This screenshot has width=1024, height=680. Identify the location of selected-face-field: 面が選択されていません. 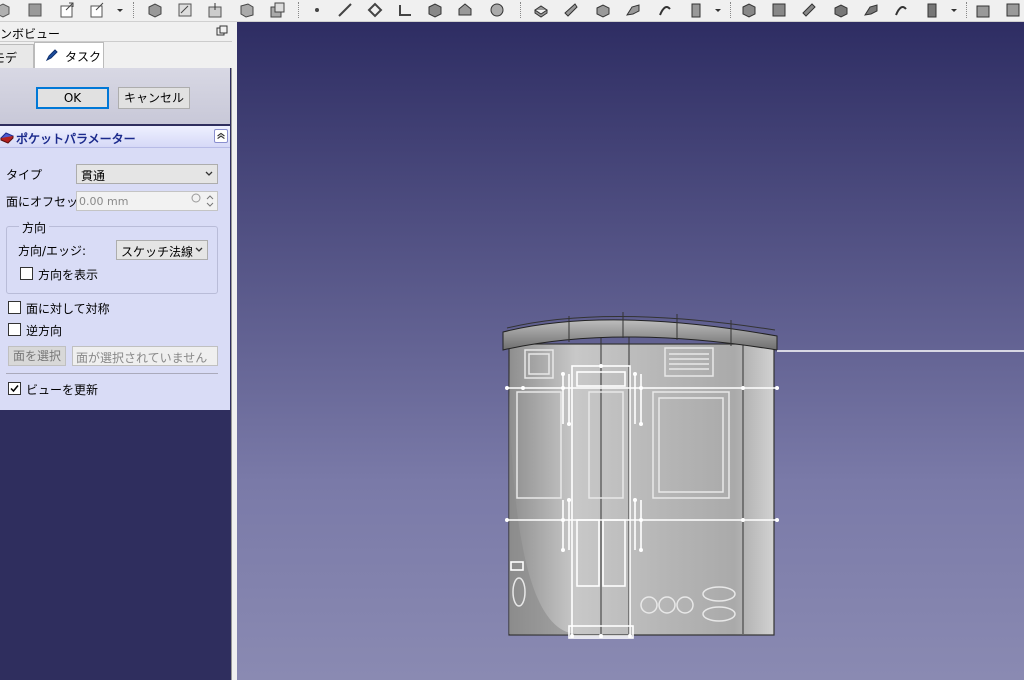
(145, 356).